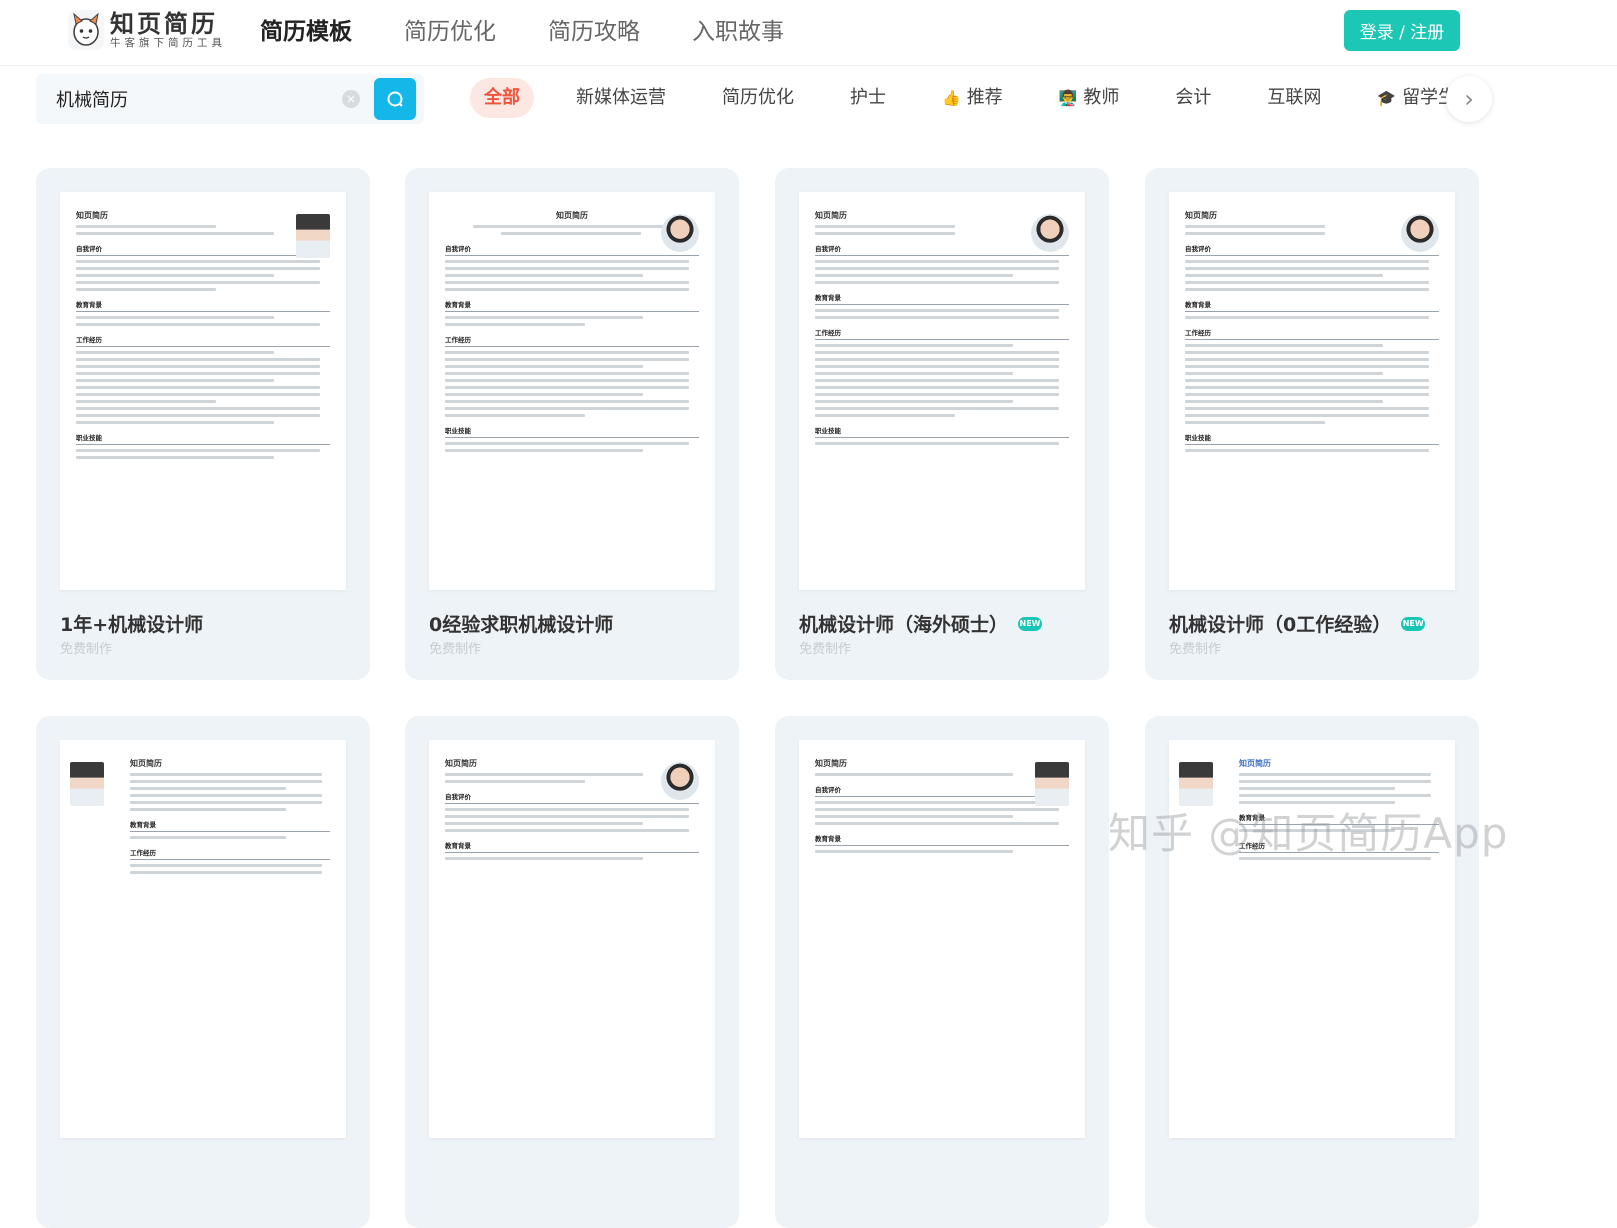  I want to click on filter-label: 会计, so click(1193, 97).